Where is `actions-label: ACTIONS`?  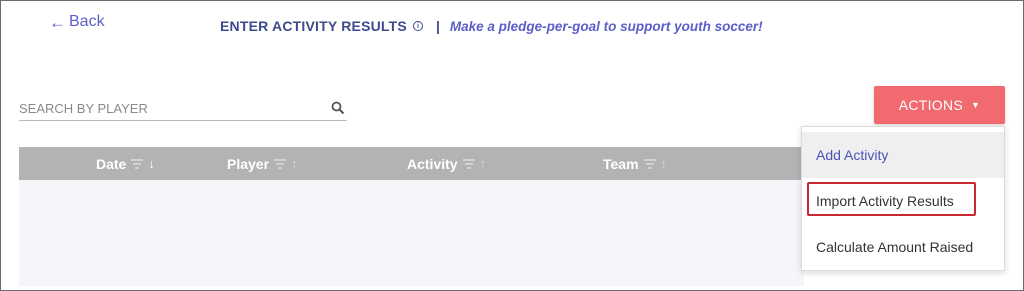 actions-label: ACTIONS is located at coordinates (931, 105).